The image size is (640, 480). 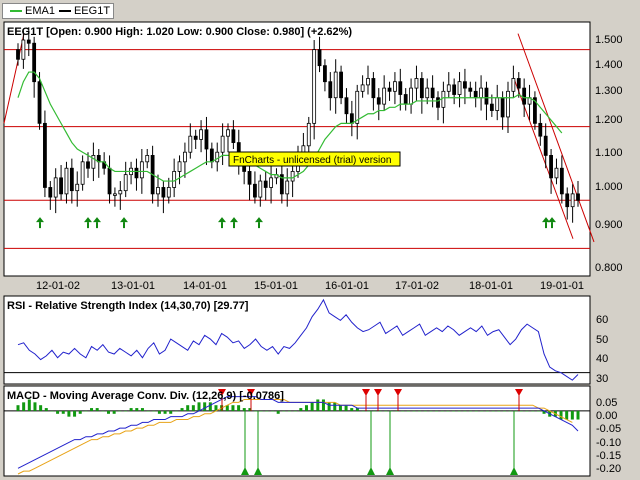 What do you see at coordinates (609, 268) in the screenshot?
I see `price-y-tick: 0.800` at bounding box center [609, 268].